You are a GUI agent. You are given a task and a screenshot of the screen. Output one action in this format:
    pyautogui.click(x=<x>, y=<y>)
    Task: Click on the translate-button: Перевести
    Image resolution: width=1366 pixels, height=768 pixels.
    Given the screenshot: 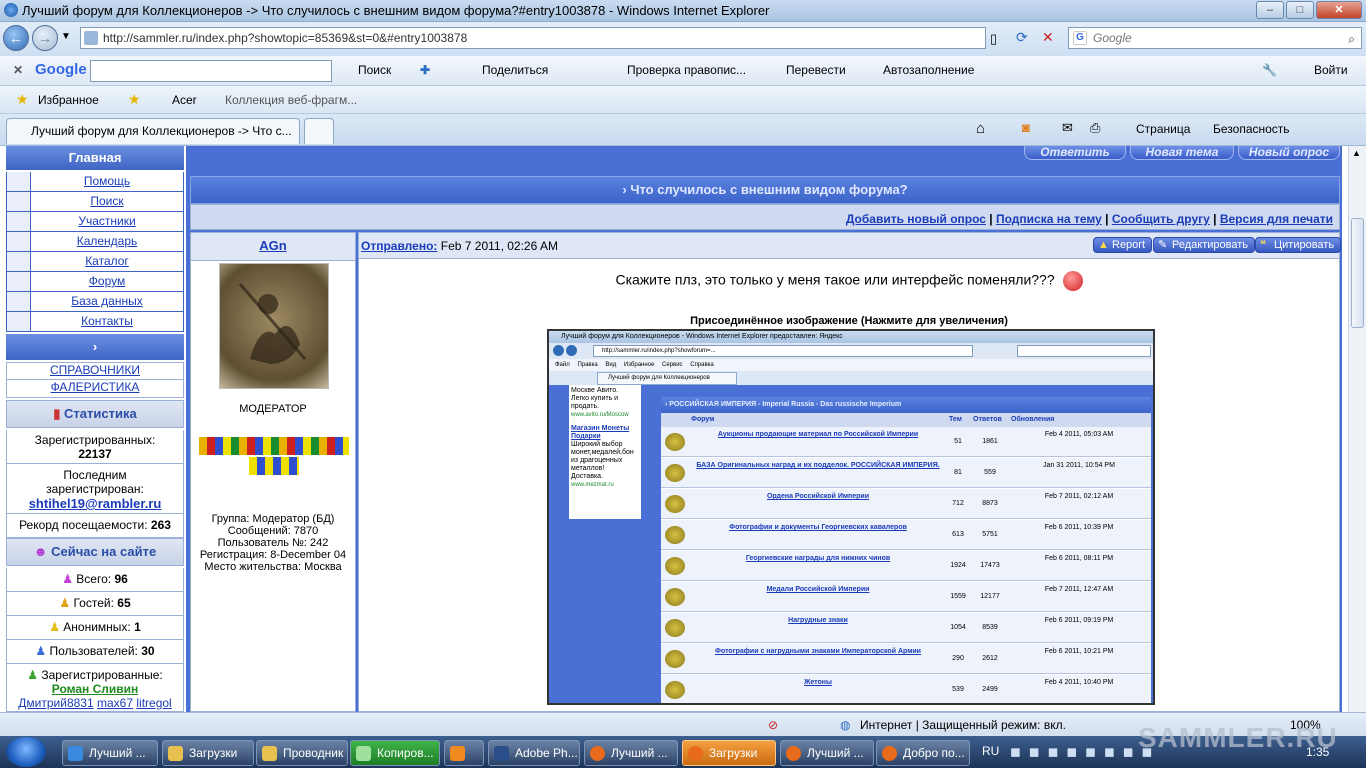 What is the action you would take?
    pyautogui.click(x=816, y=70)
    